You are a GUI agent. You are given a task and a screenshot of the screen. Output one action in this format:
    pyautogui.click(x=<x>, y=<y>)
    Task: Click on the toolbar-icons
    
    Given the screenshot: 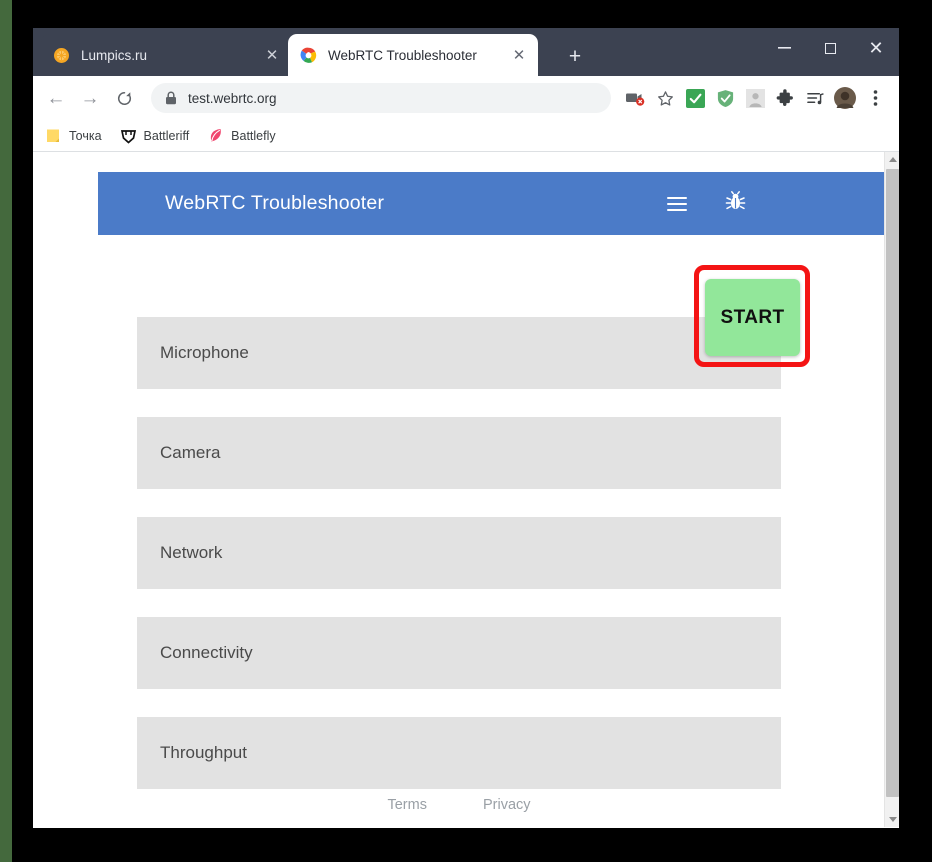 What is the action you would take?
    pyautogui.click(x=754, y=98)
    